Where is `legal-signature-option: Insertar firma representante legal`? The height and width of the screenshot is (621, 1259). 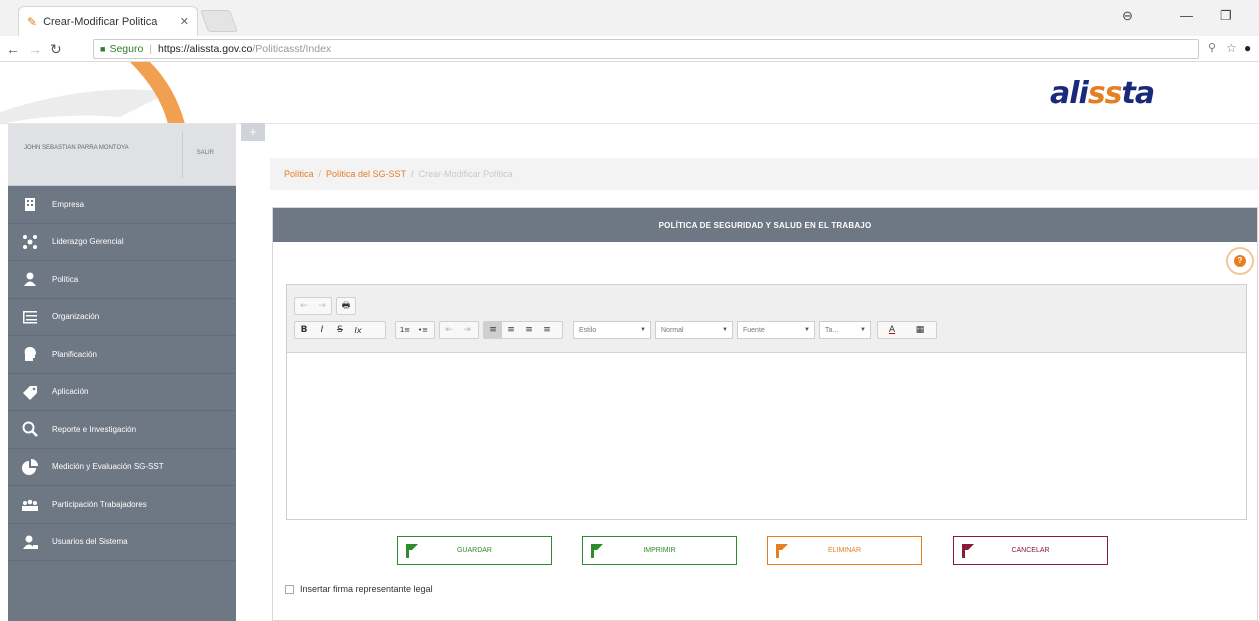
legal-signature-option: Insertar firma representante legal is located at coordinates (359, 589).